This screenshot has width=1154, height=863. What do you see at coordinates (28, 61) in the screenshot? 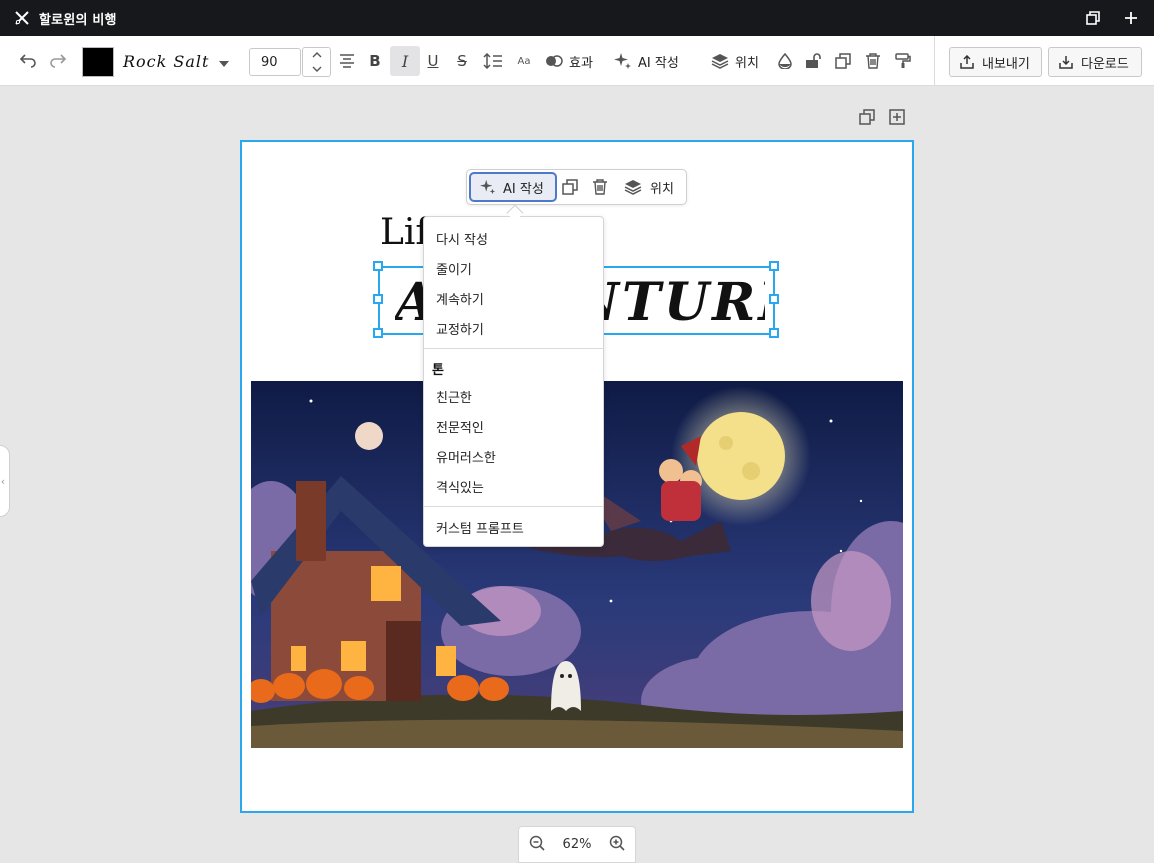
I see `undo-icon` at bounding box center [28, 61].